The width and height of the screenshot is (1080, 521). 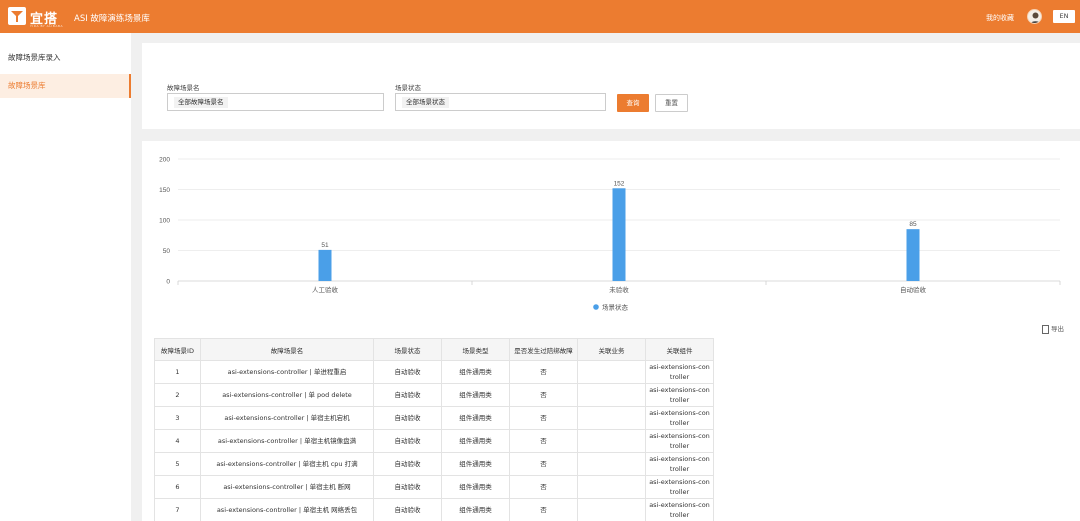 What do you see at coordinates (540, 16) in the screenshot?
I see `top-bar: 宜搭 YIDA BY ALIBABA ASI 故障演练场景库 我的收藏 EN` at bounding box center [540, 16].